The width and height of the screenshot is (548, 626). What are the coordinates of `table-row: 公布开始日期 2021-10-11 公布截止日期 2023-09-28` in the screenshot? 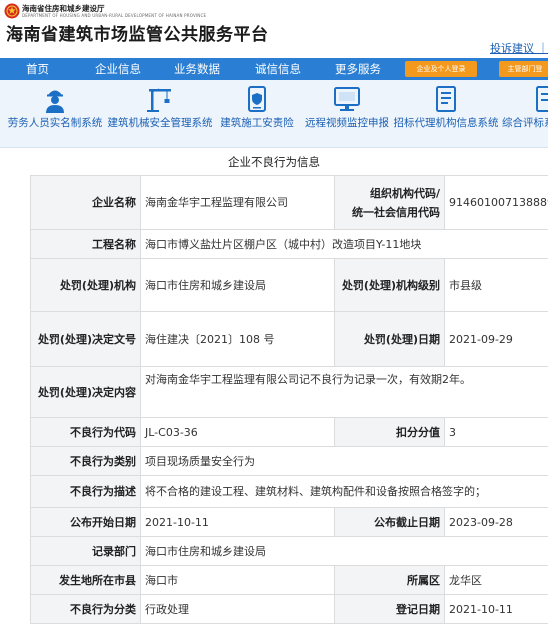 It's located at (289, 522).